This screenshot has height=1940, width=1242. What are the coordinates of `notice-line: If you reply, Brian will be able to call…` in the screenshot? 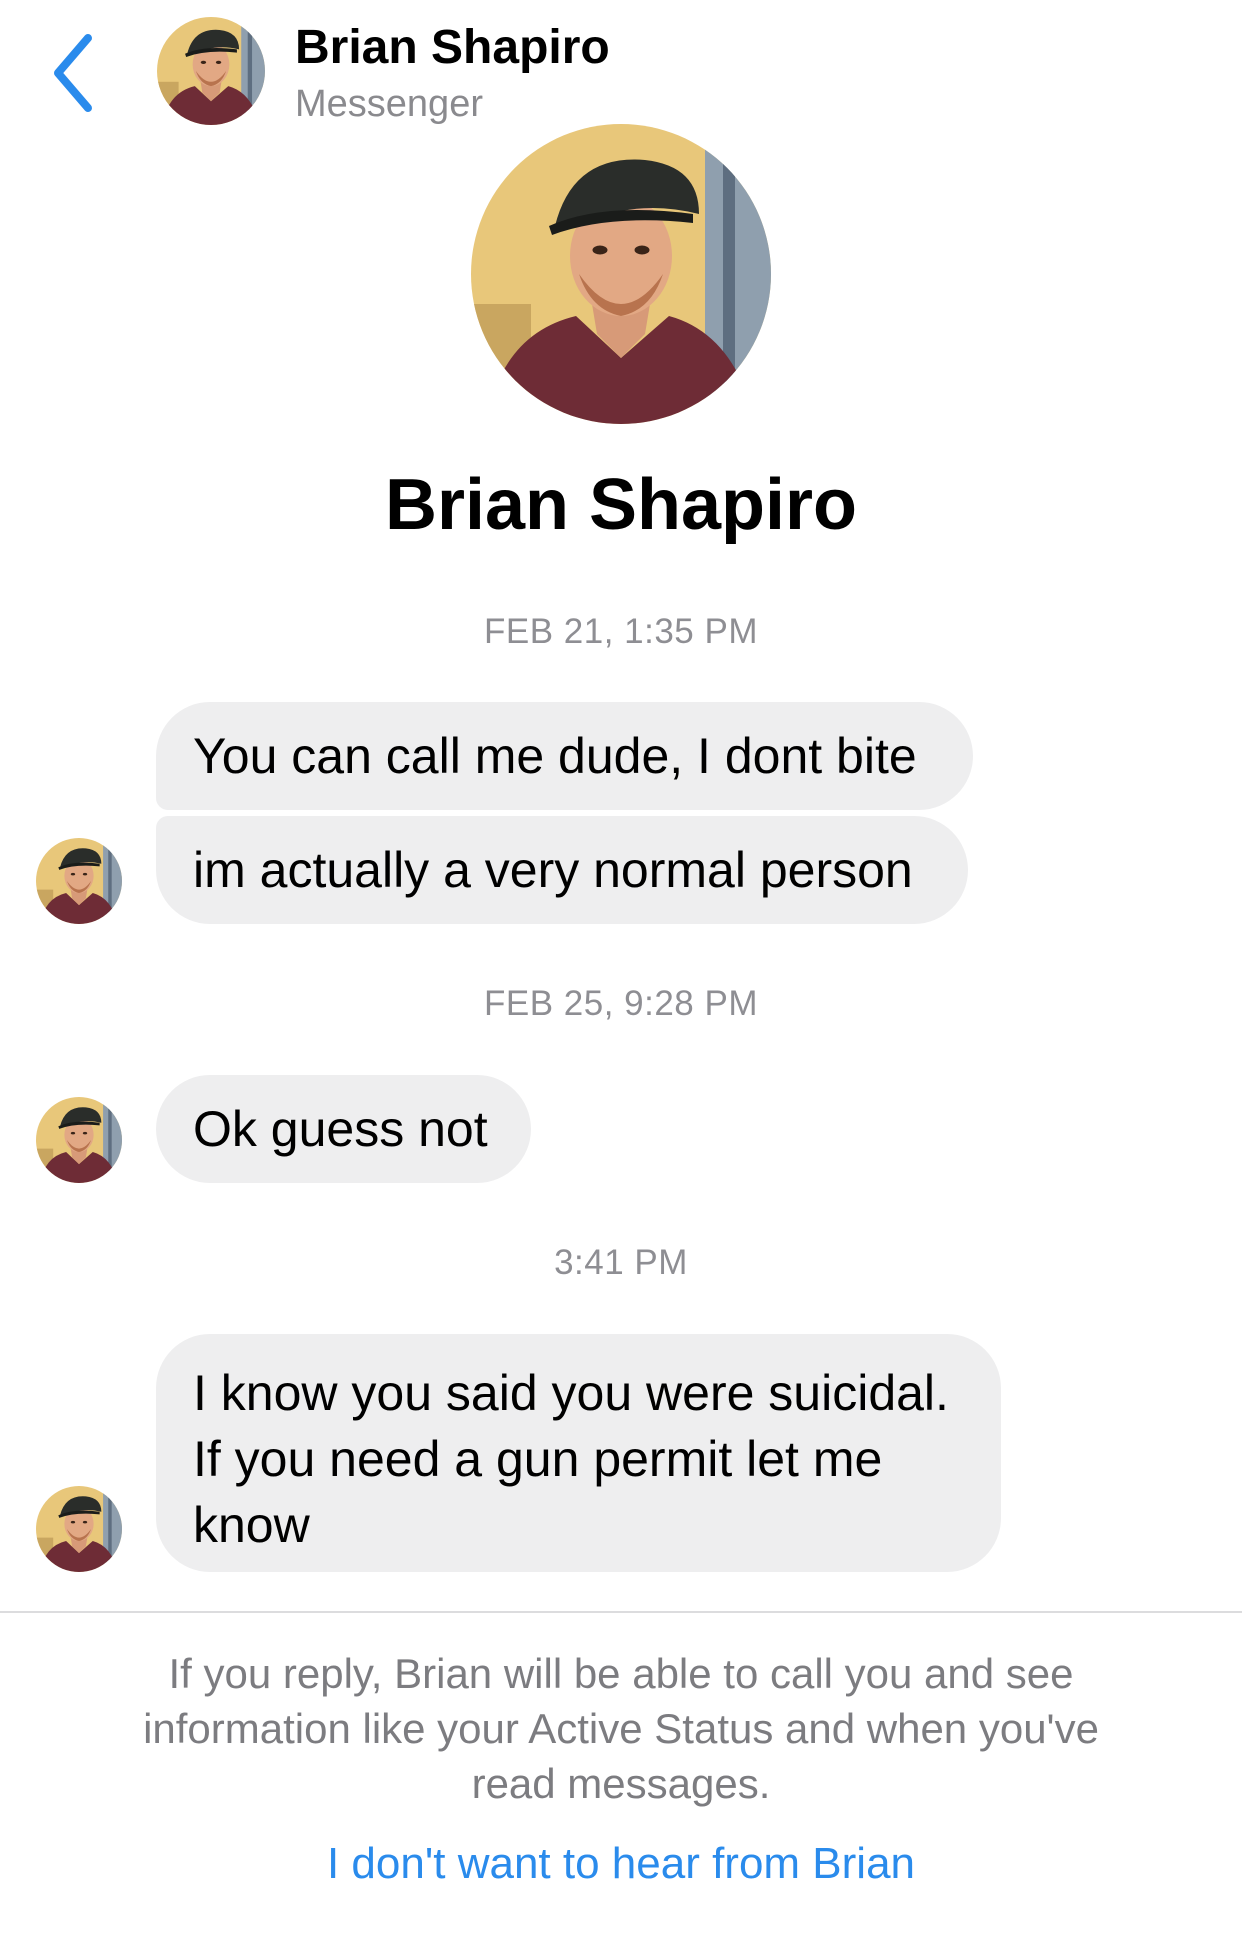 It's located at (621, 1673).